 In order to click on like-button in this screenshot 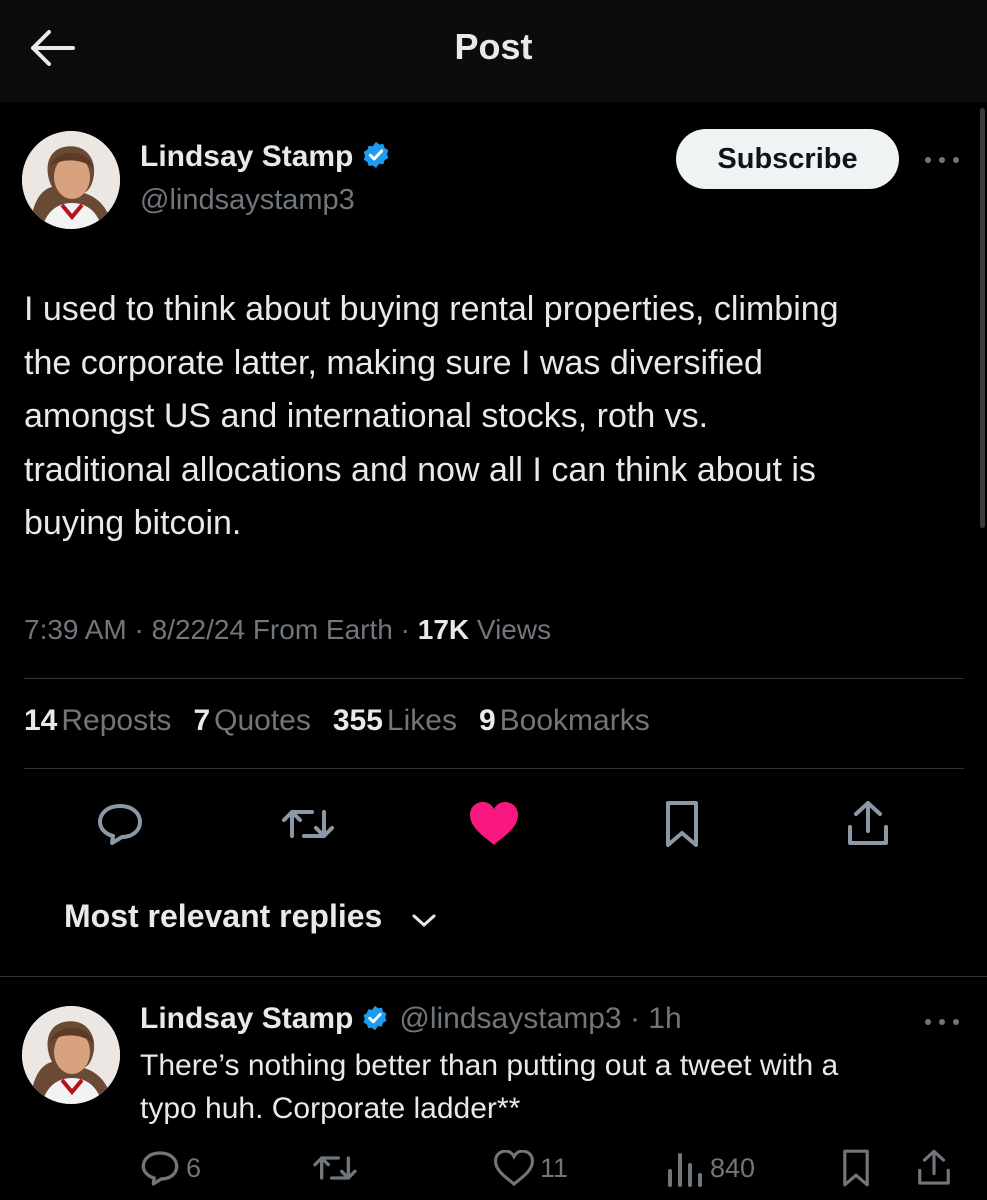, I will do `click(494, 824)`.